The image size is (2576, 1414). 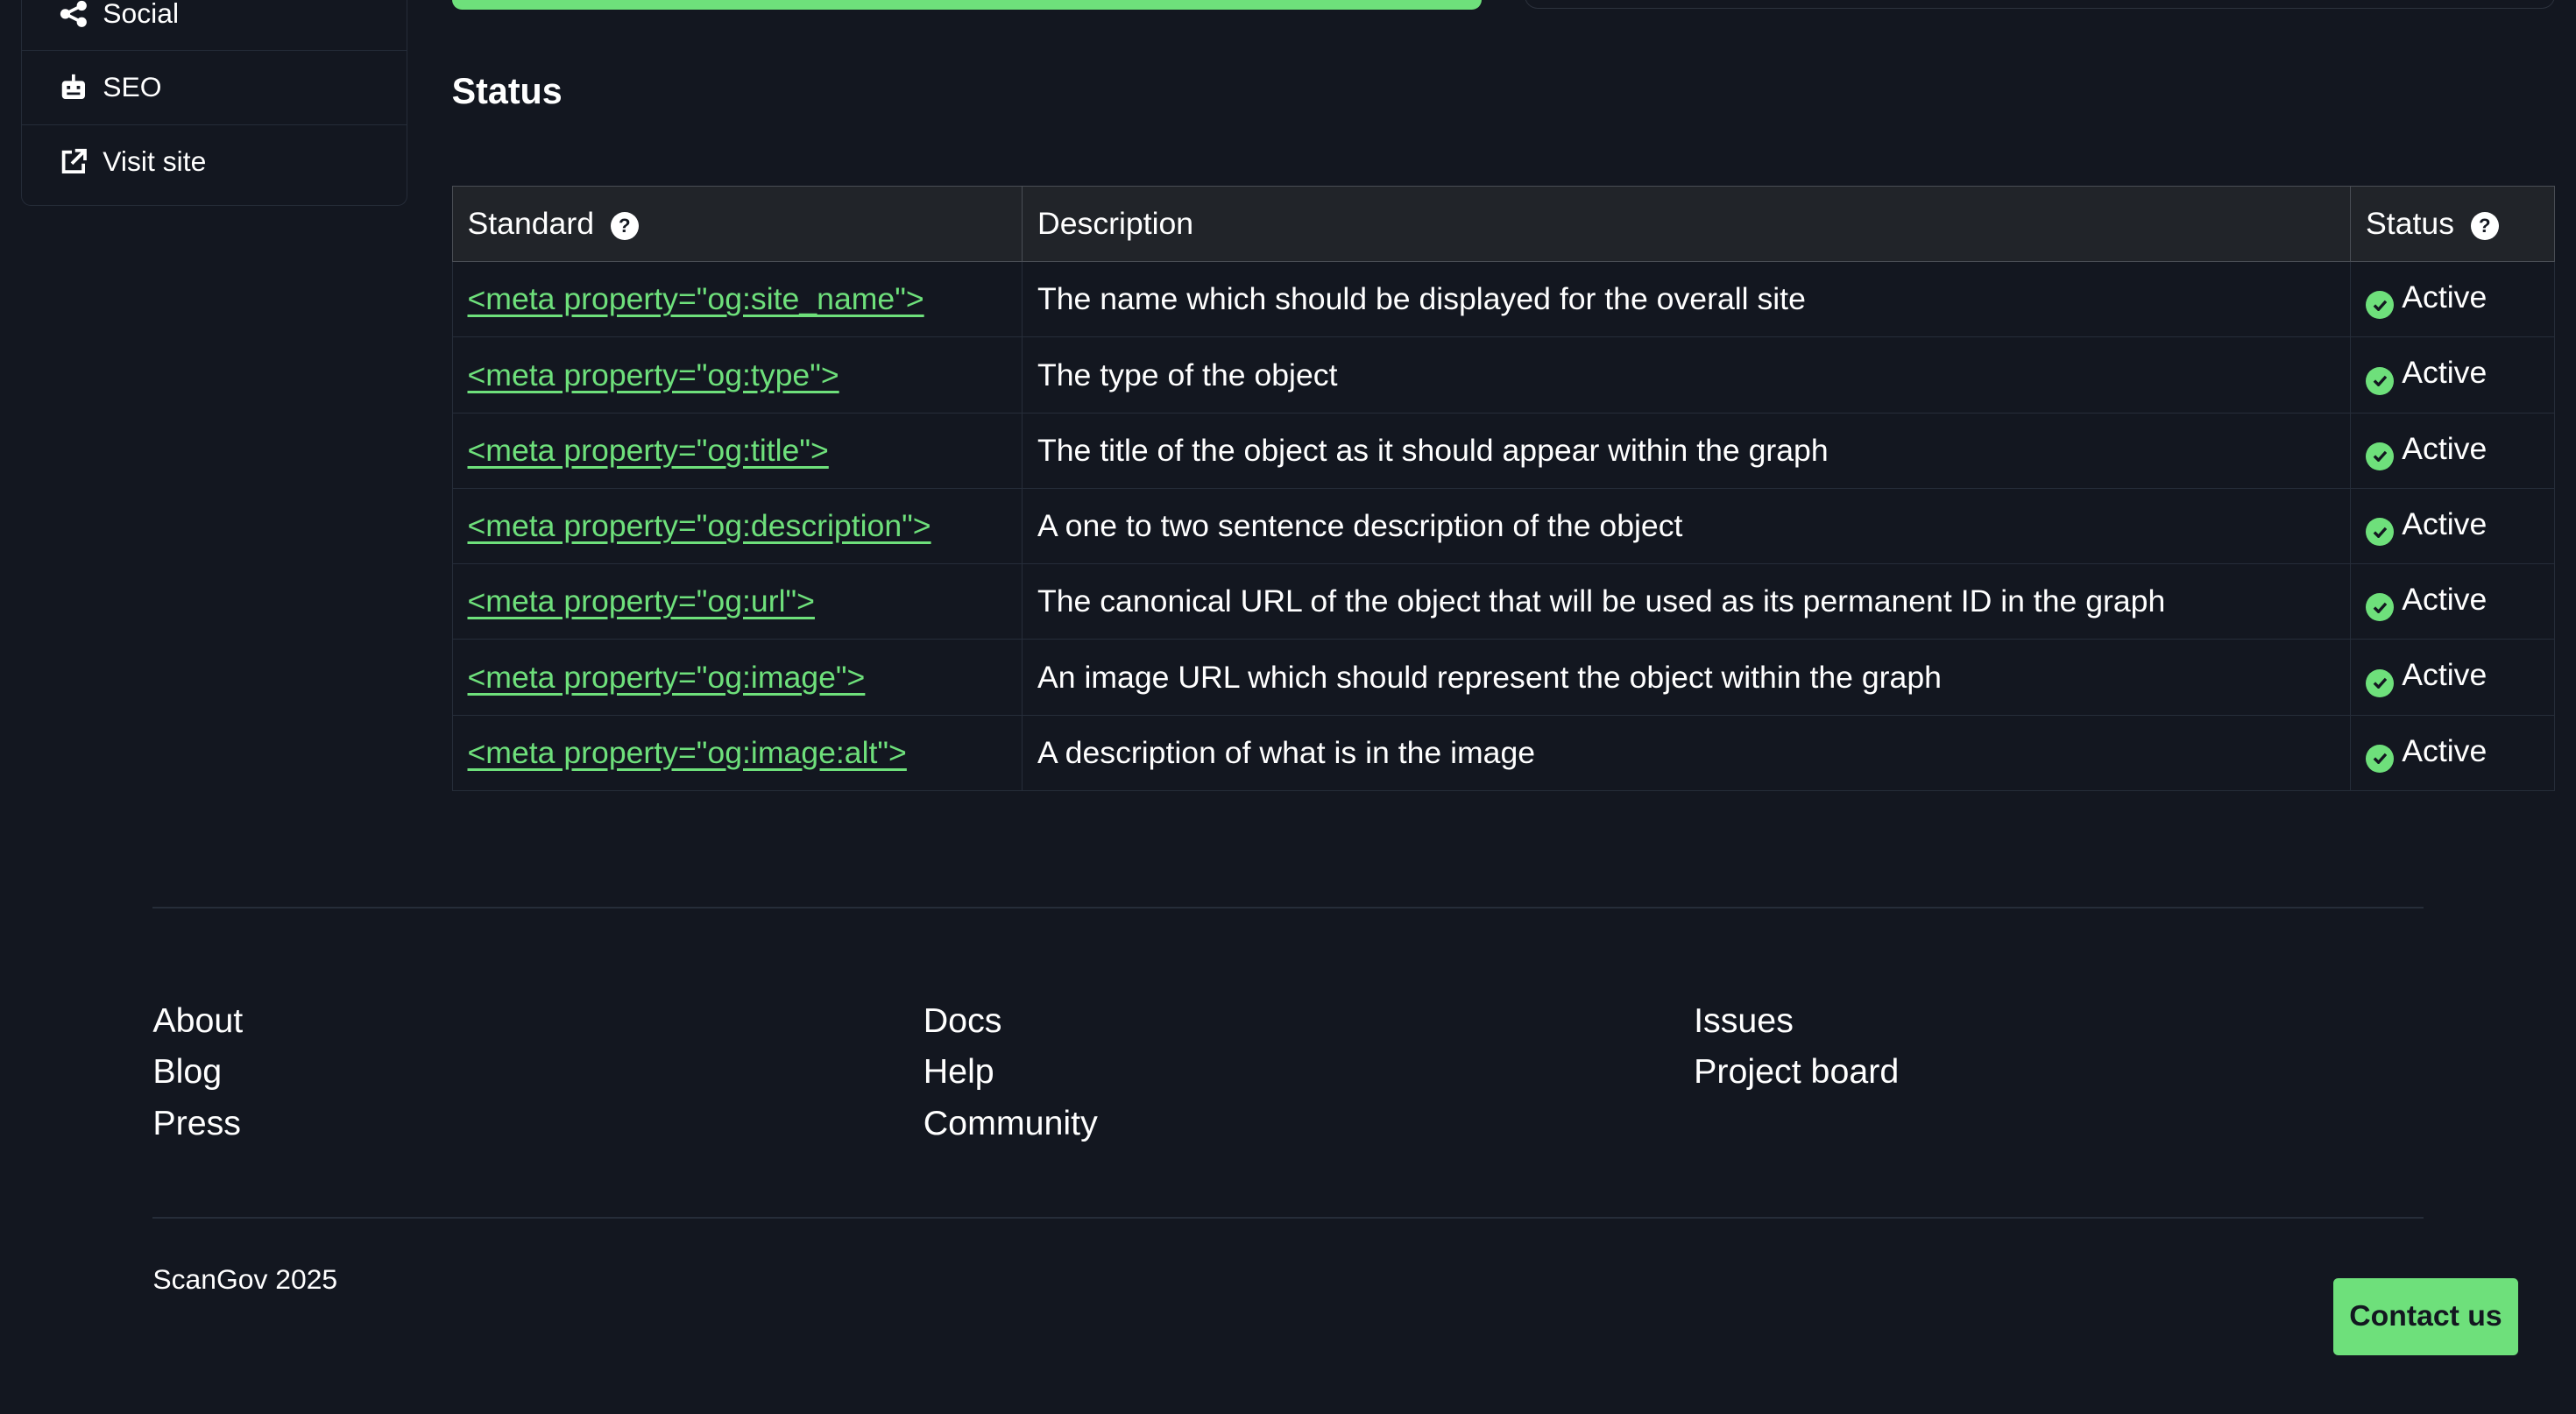 What do you see at coordinates (531, 223) in the screenshot?
I see `header-label: Standard` at bounding box center [531, 223].